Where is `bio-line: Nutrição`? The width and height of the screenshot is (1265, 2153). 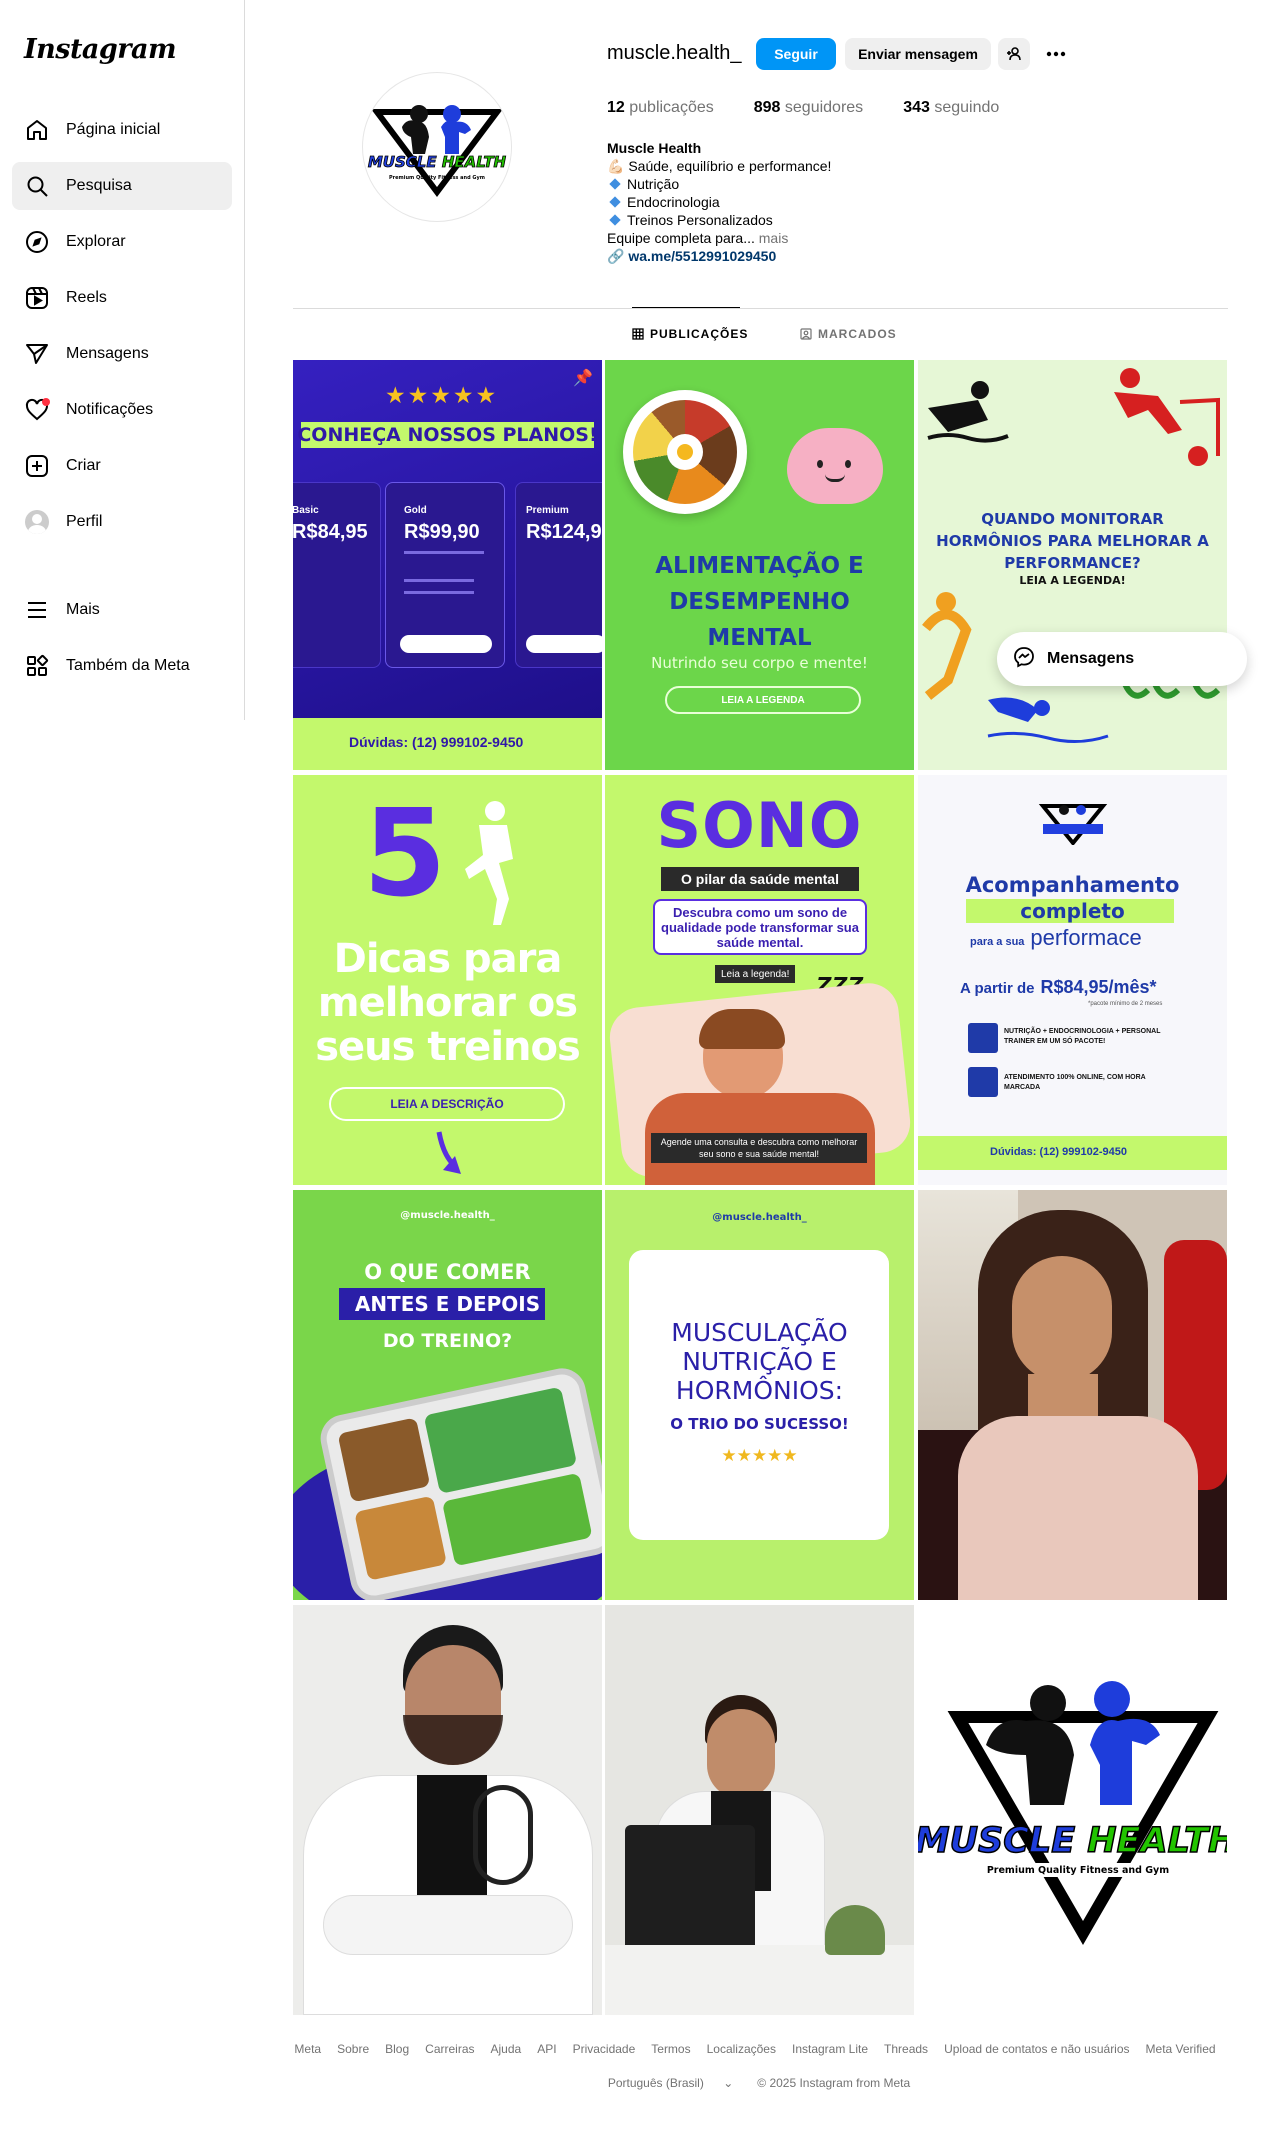 bio-line: Nutrição is located at coordinates (817, 184).